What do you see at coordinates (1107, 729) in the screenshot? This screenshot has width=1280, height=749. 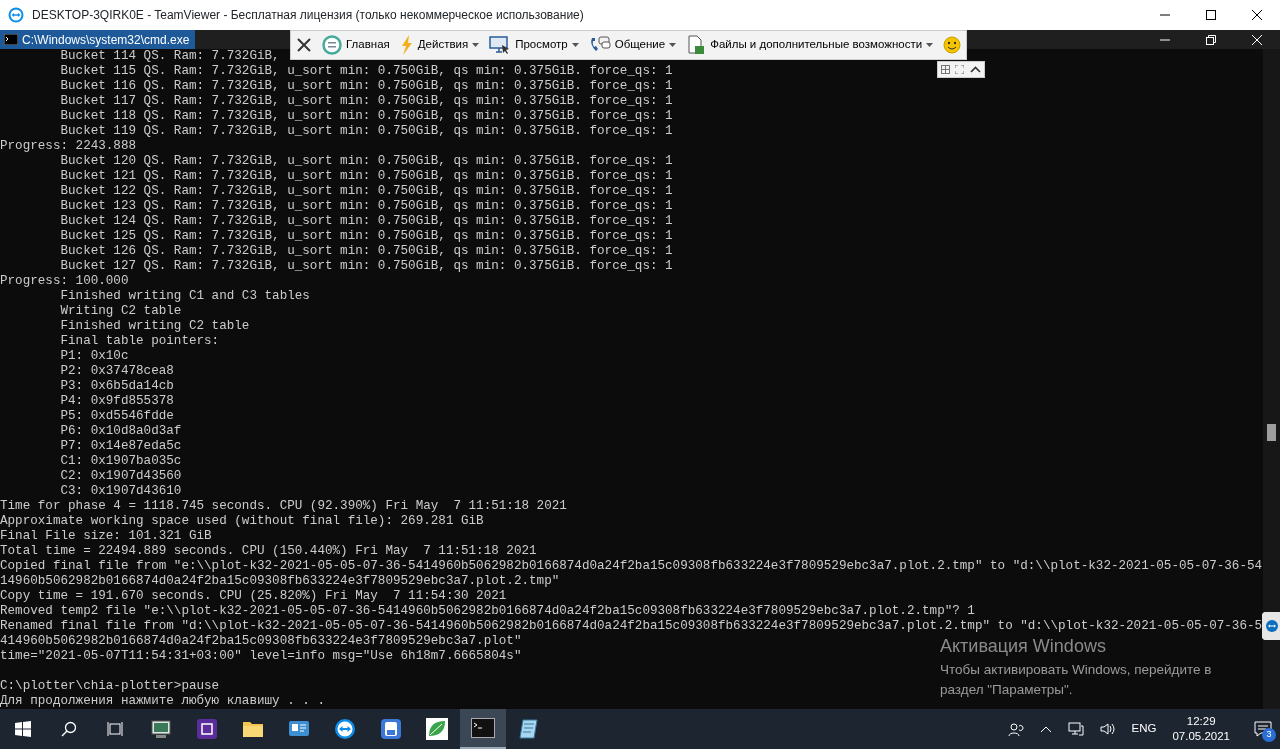 I see `speaker-icon` at bounding box center [1107, 729].